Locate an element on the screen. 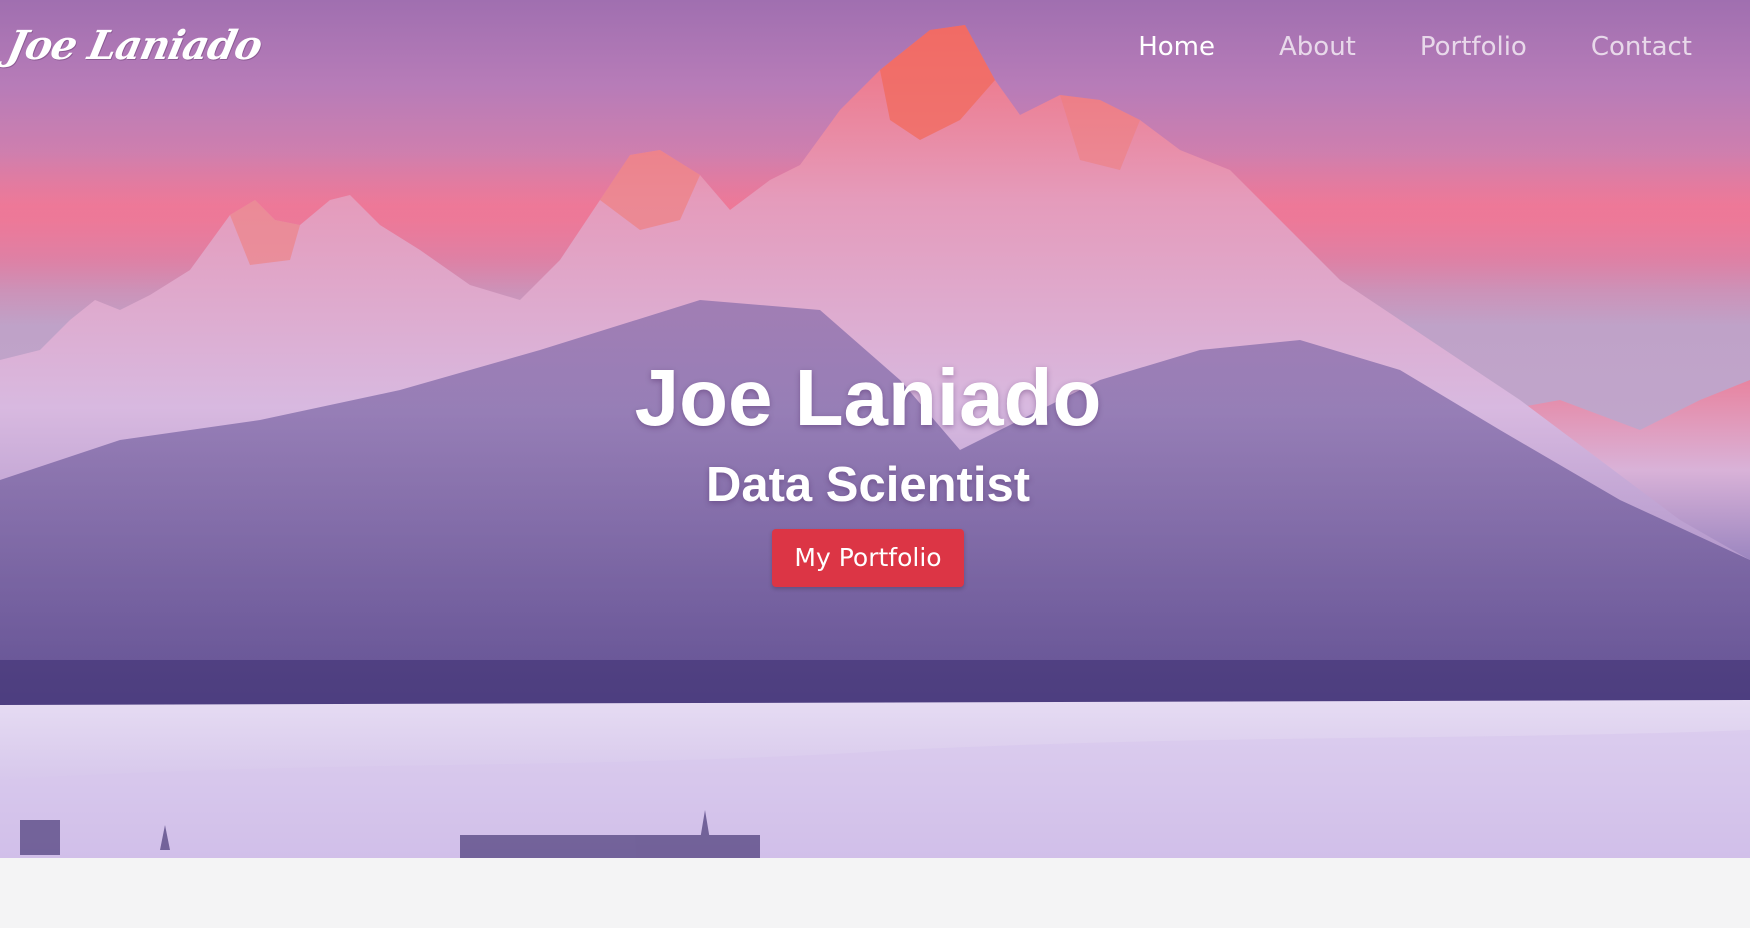  my-portfolio-button: My Portfolio is located at coordinates (868, 558).